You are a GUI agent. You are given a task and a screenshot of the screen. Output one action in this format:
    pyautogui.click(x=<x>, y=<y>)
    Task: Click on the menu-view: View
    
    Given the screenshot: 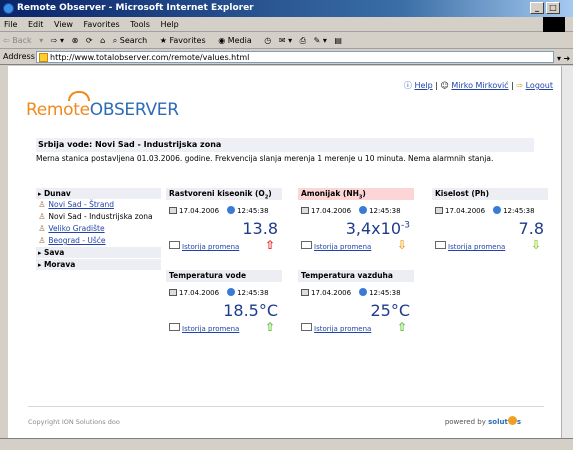 What is the action you would take?
    pyautogui.click(x=63, y=24)
    